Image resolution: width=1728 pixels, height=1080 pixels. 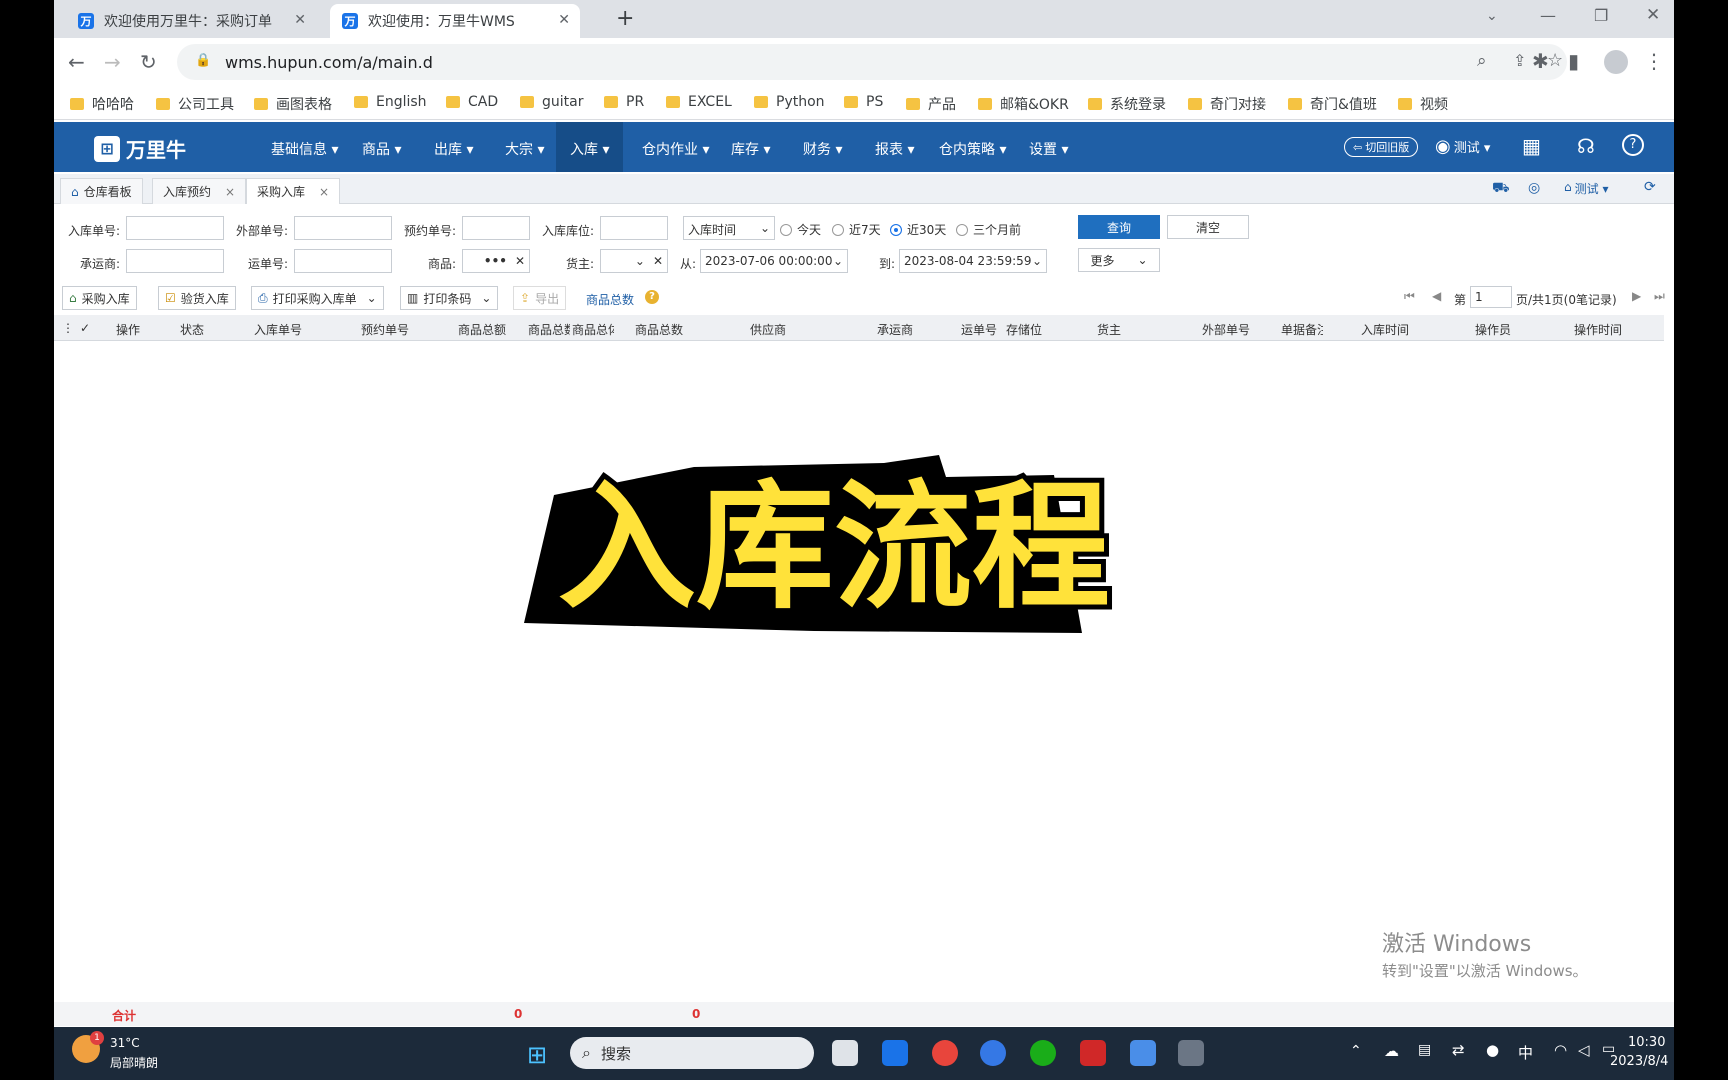 What do you see at coordinates (304, 149) in the screenshot?
I see `menu-basic-info: 基础信息 ▾` at bounding box center [304, 149].